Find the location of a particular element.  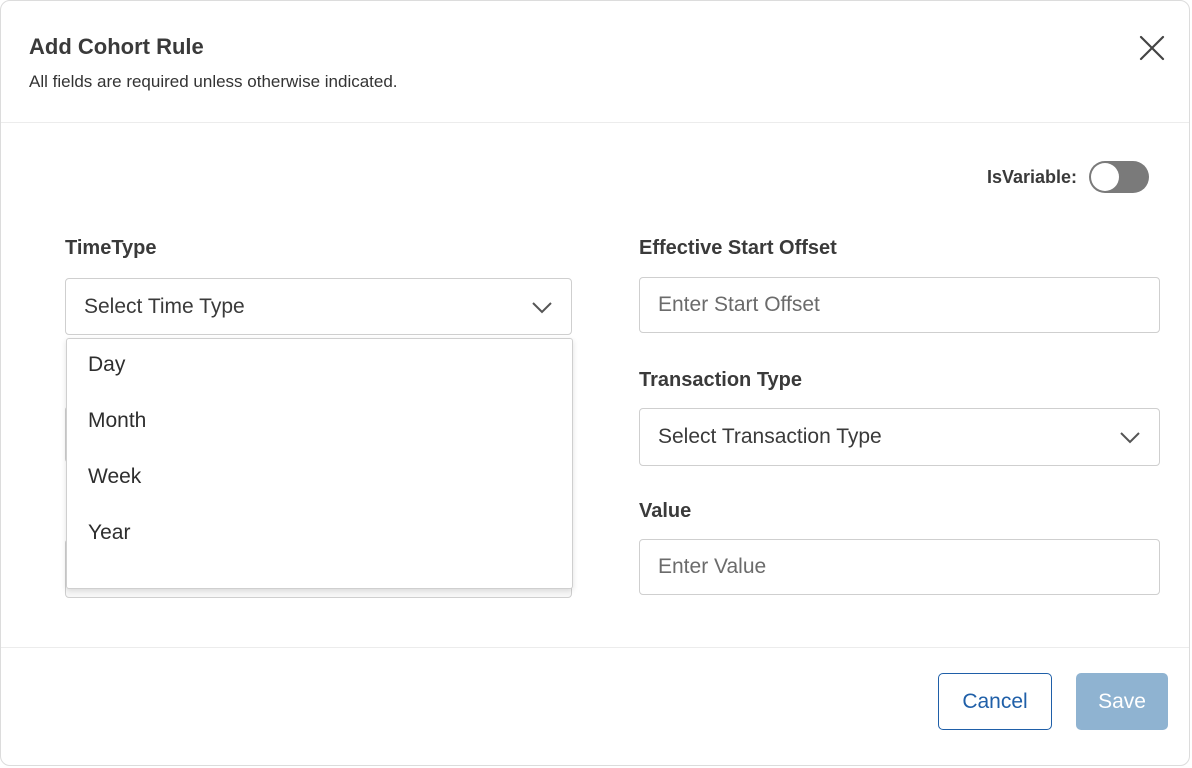

cancel-button: Cancel is located at coordinates (995, 701).